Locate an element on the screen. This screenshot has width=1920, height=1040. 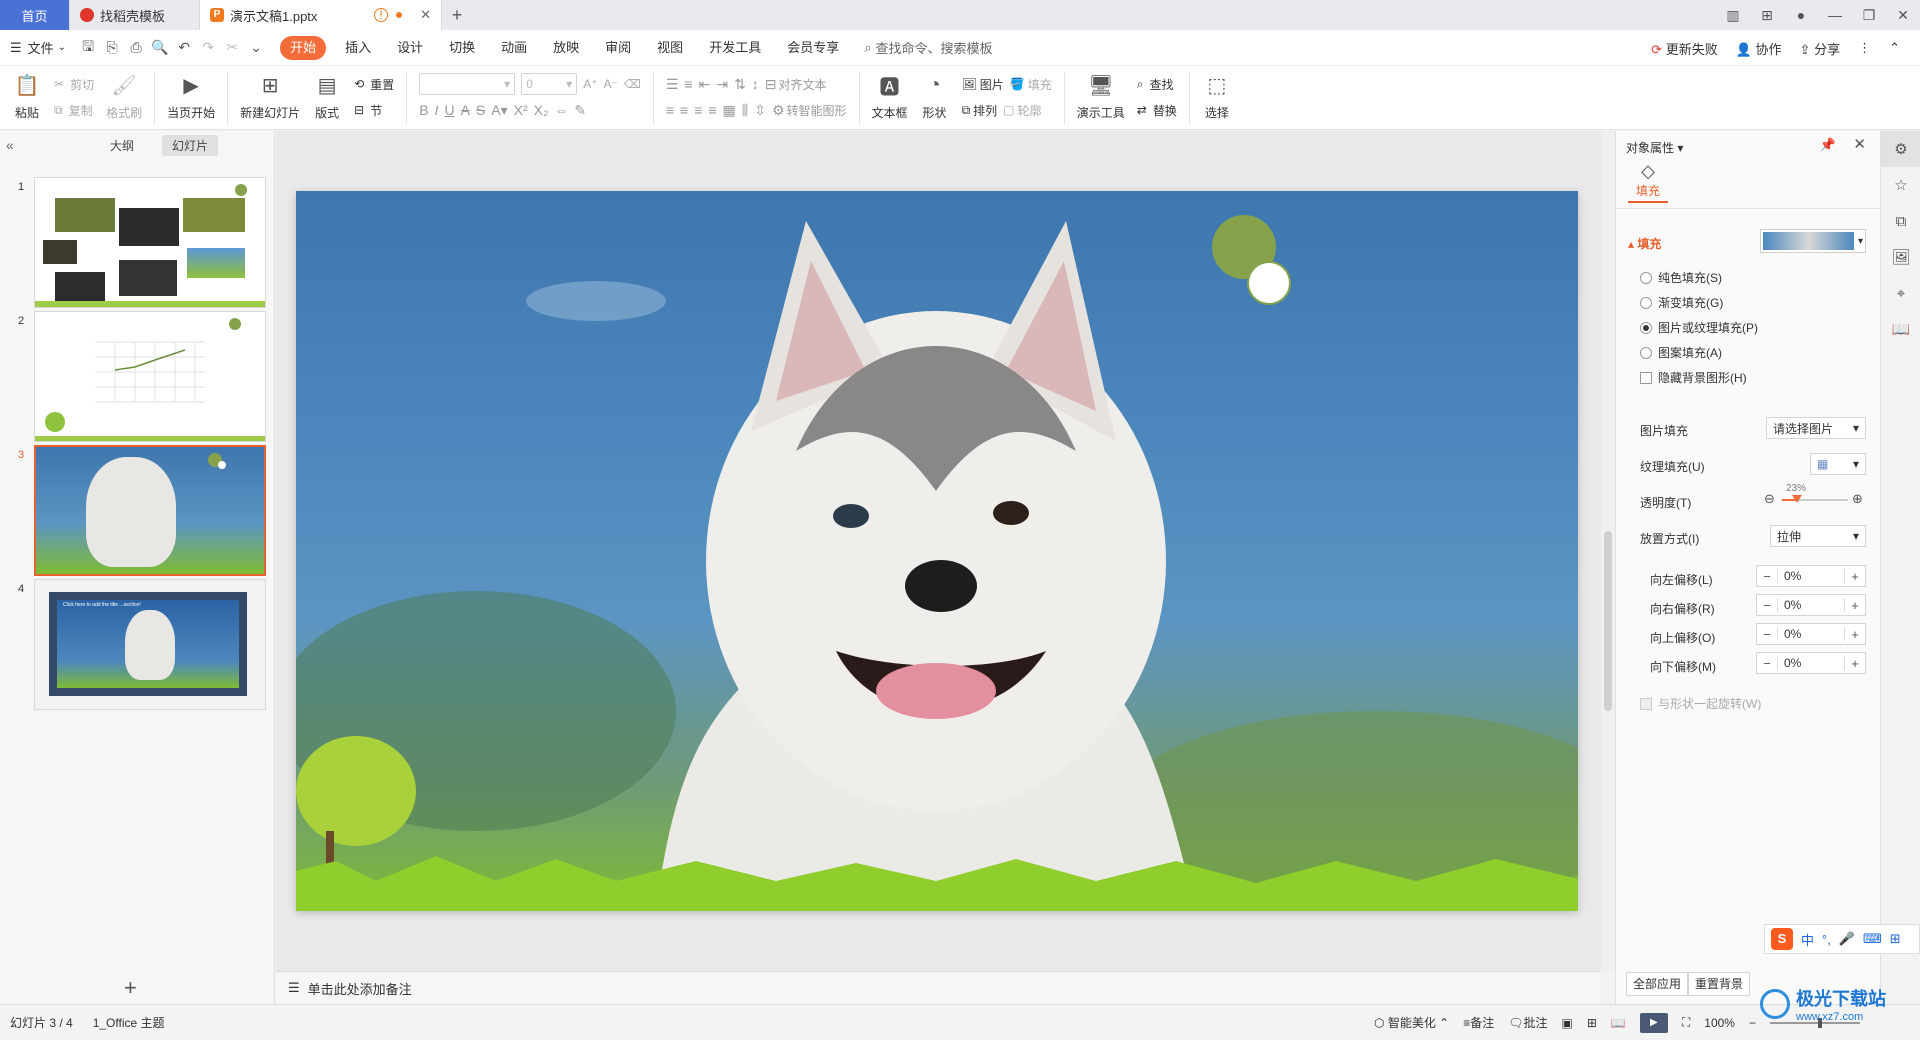
paste-button: 📋 粘贴 is located at coordinates (24, 95).